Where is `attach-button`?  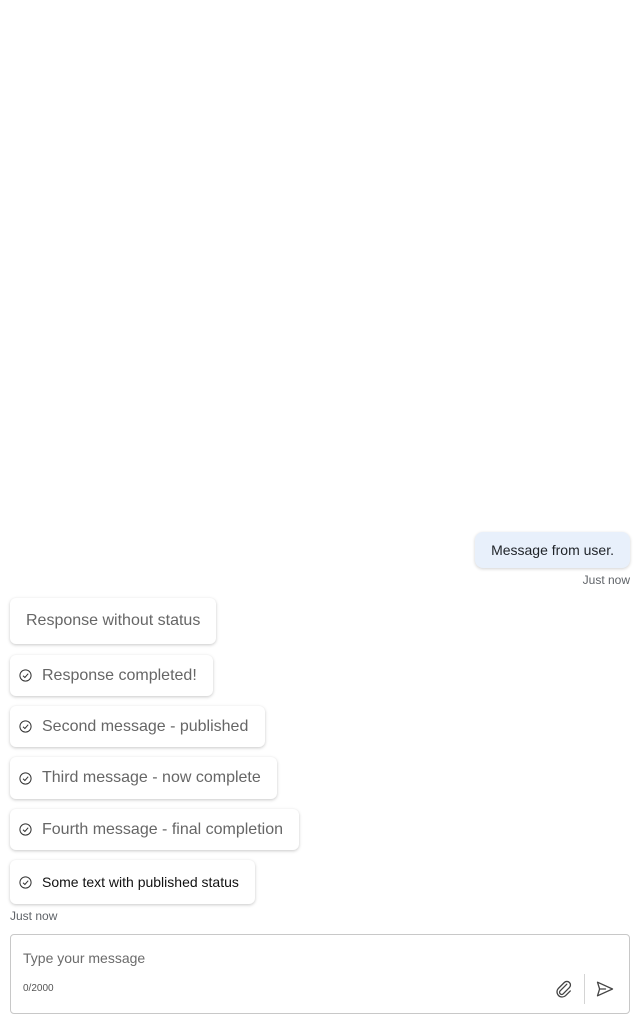 attach-button is located at coordinates (564, 989).